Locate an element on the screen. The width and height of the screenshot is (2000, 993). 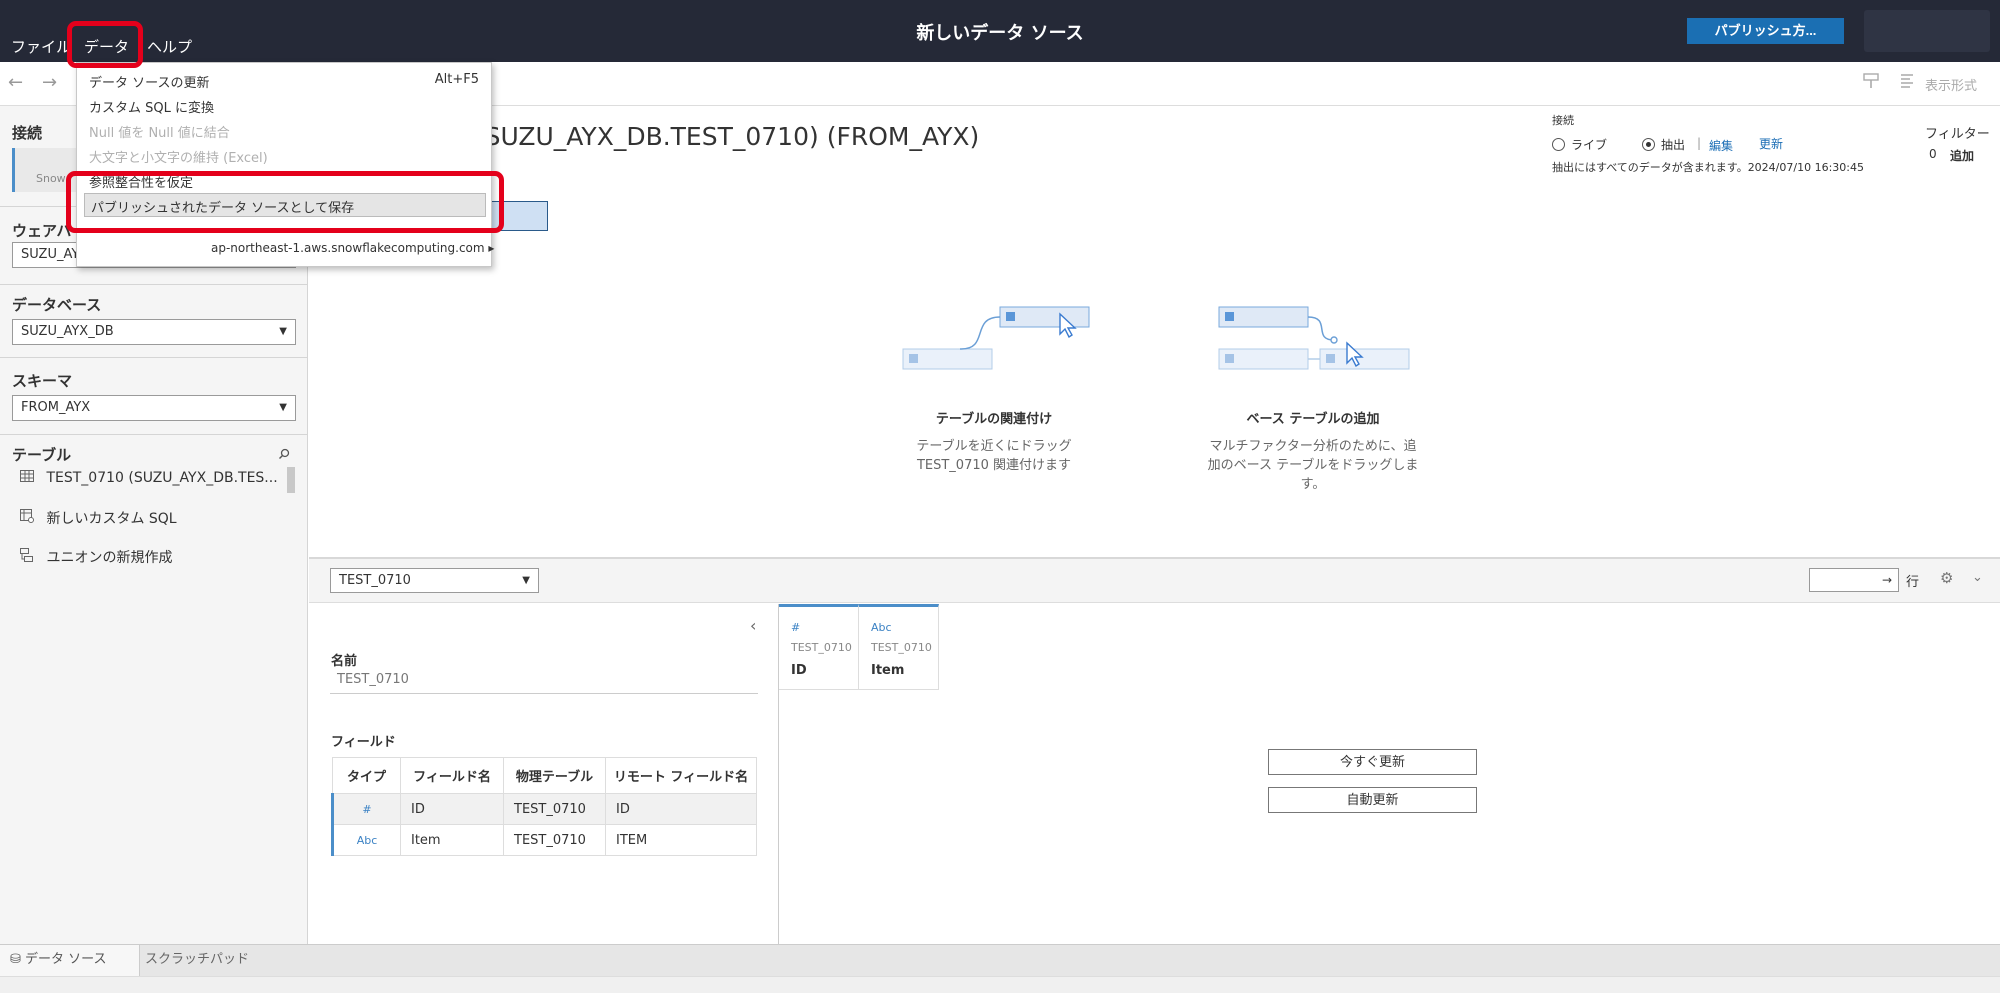
relate-tables-illustration is located at coordinates (996, 338).